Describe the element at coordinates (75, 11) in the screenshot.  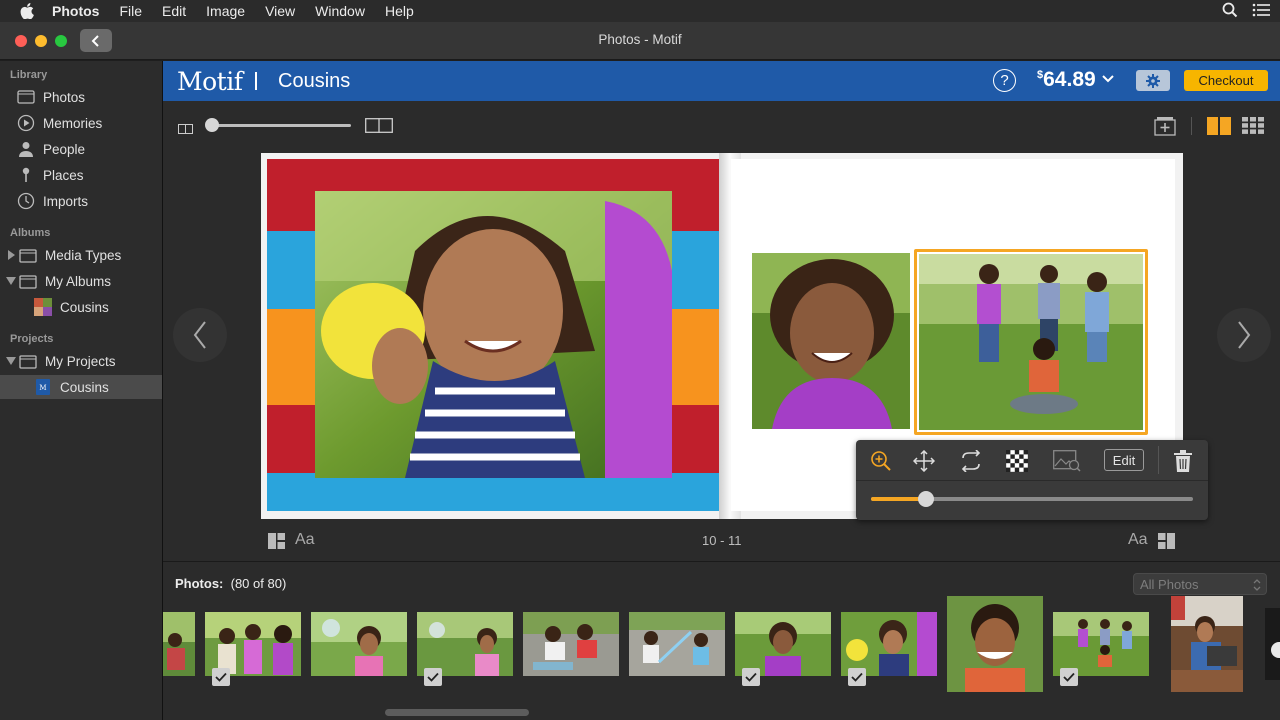
I see `menu-app-name: Photos` at that location.